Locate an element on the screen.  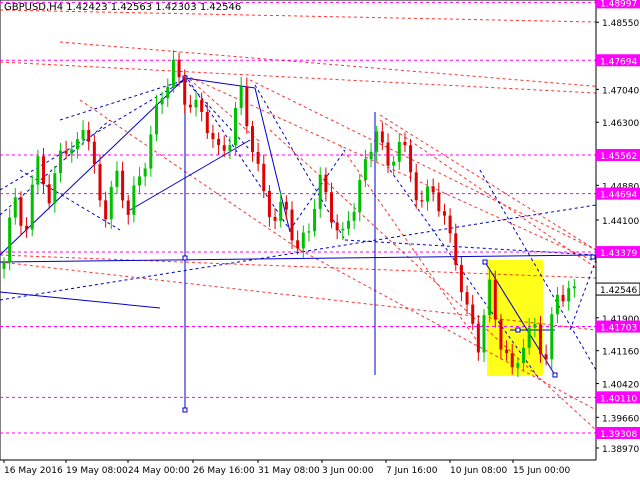
y-tick-label: 1.47040 is located at coordinates (620, 91).